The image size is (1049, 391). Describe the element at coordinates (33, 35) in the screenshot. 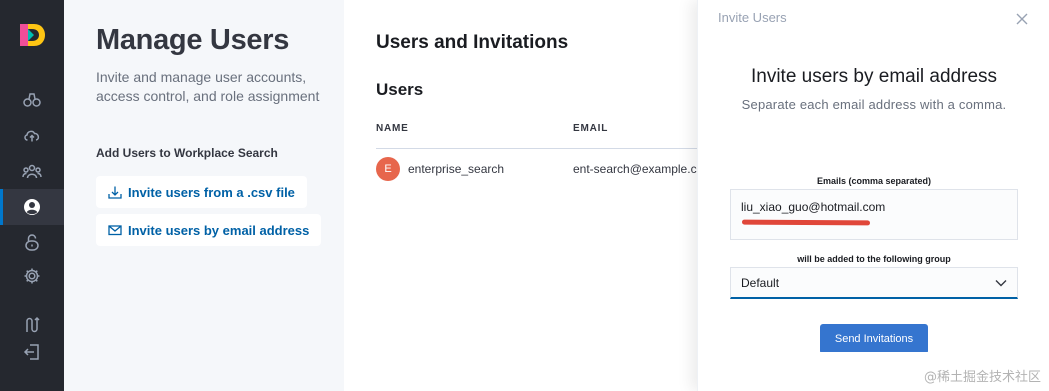

I see `workplace-search-logo` at that location.